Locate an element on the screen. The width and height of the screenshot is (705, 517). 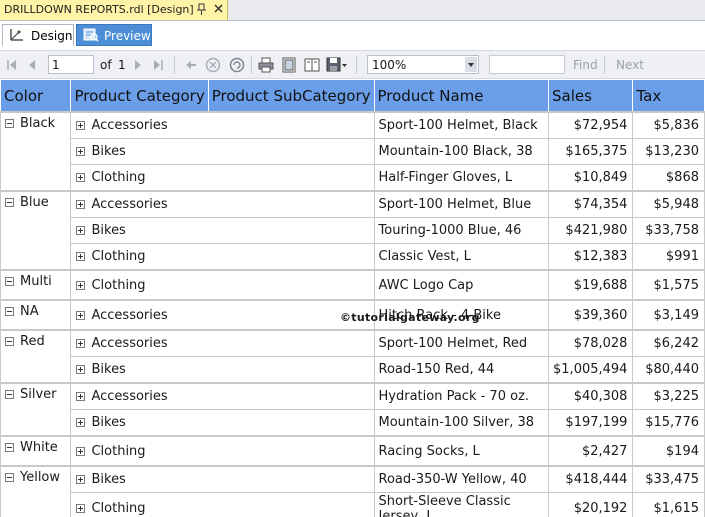
preview-icon is located at coordinates (91, 35).